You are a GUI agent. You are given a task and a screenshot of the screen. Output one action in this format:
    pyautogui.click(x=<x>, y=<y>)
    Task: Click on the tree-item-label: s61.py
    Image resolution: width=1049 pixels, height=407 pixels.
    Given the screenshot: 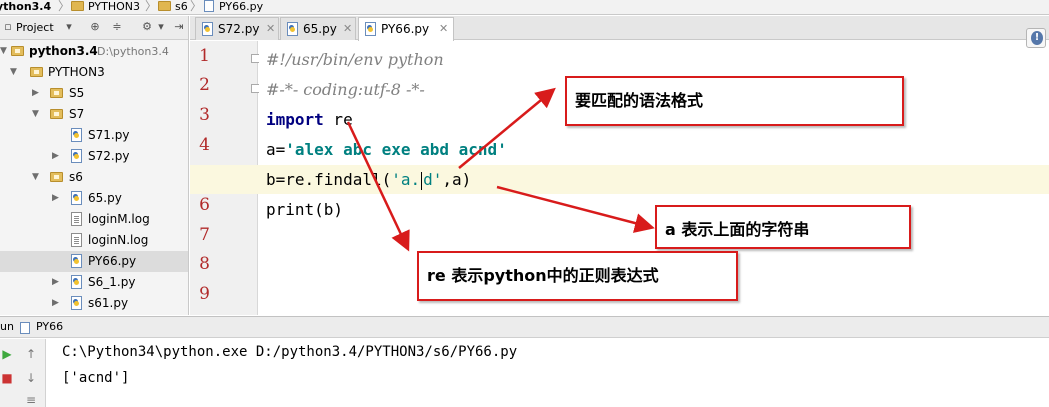 What is the action you would take?
    pyautogui.click(x=108, y=303)
    